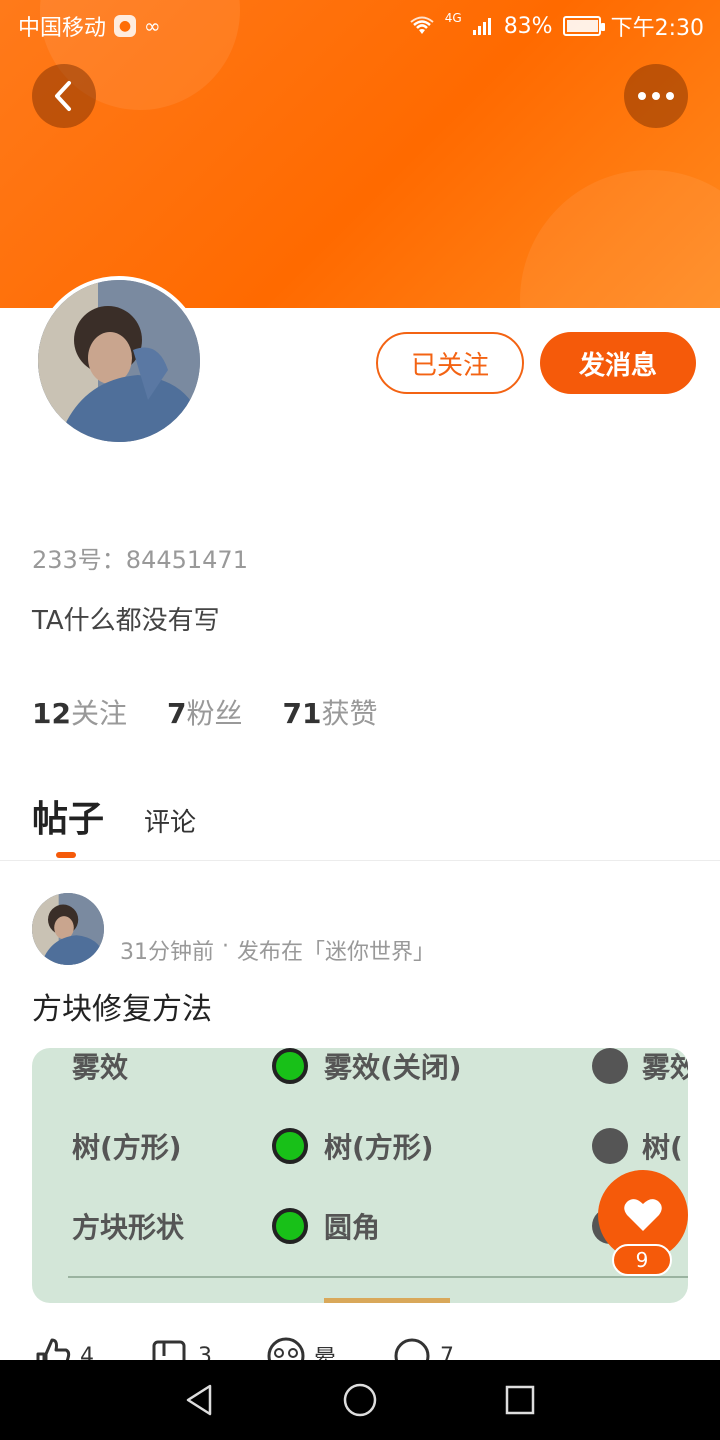 The width and height of the screenshot is (720, 1440). Describe the element at coordinates (302, 713) in the screenshot. I see `likes-count: 71` at that location.